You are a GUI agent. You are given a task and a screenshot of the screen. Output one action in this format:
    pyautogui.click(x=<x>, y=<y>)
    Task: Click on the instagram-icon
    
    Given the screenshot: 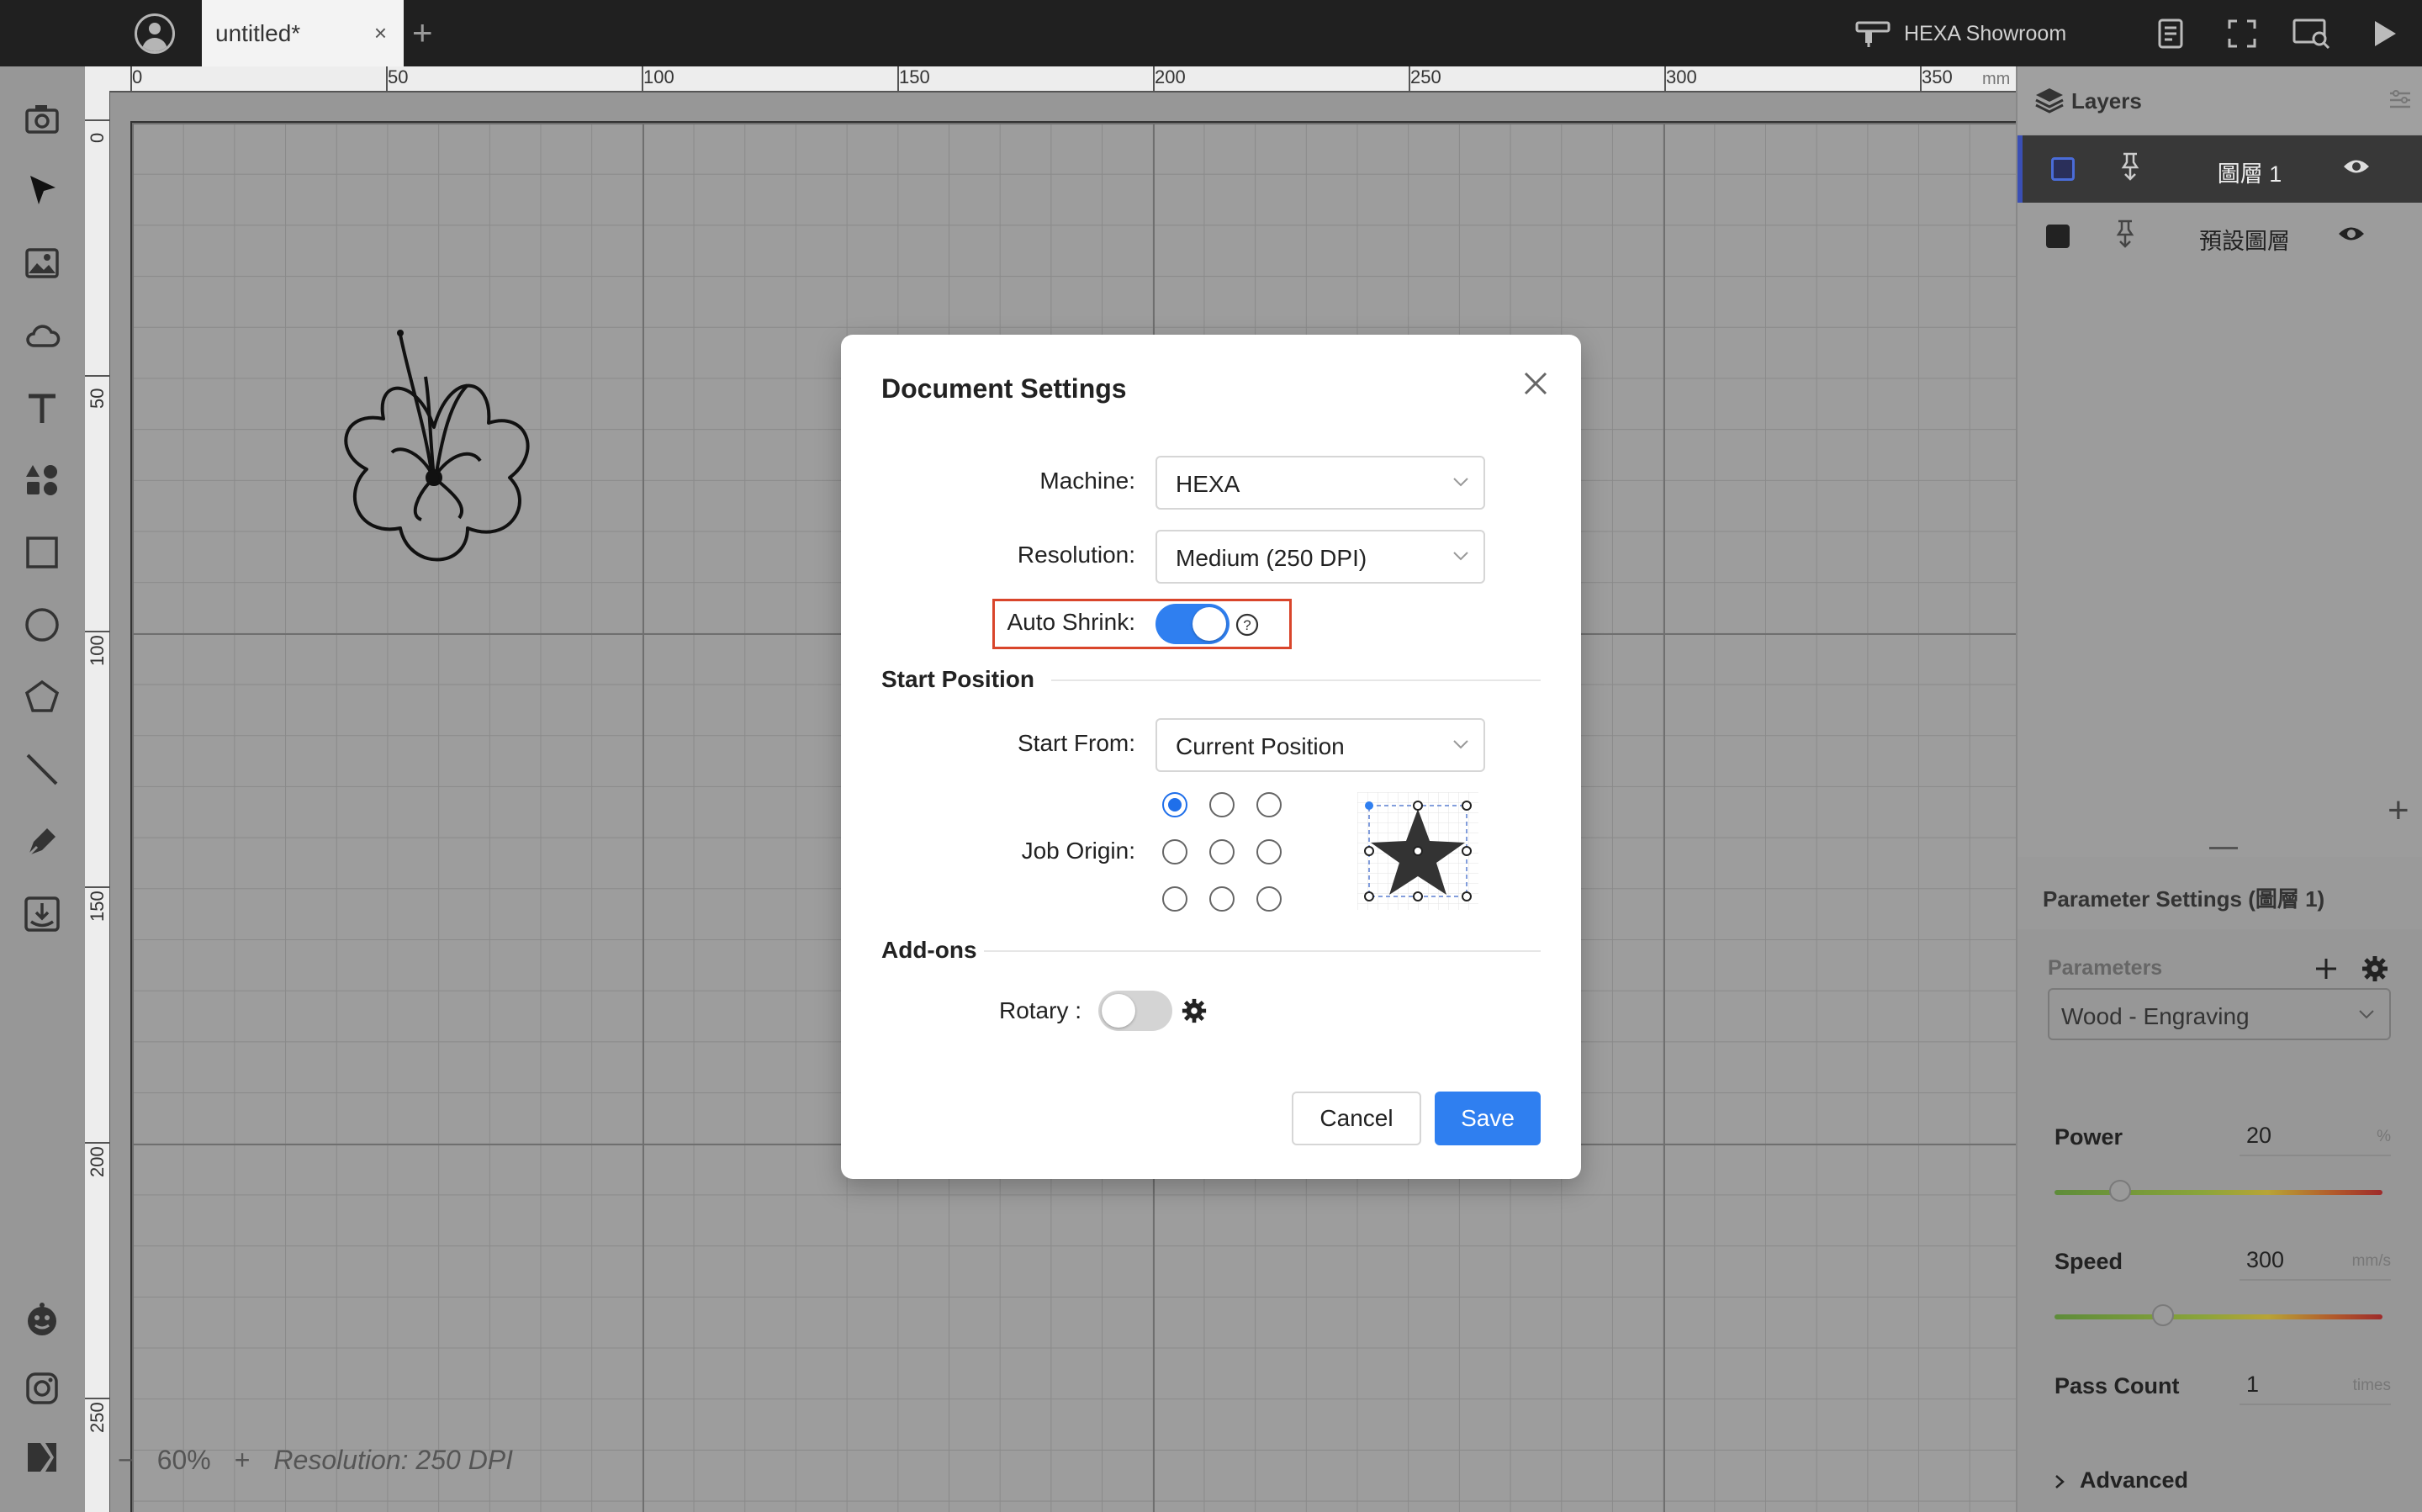 What is the action you would take?
    pyautogui.click(x=42, y=1388)
    